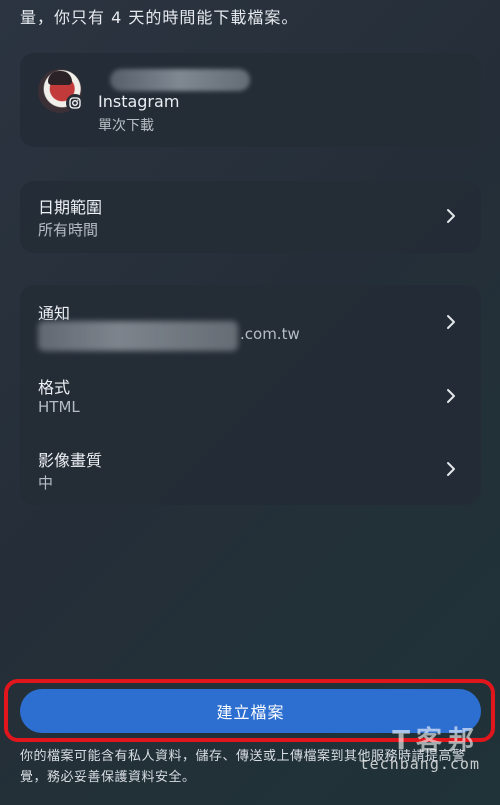 This screenshot has height=805, width=500. I want to click on image-quality-row: 影像畫質 中, so click(250, 468).